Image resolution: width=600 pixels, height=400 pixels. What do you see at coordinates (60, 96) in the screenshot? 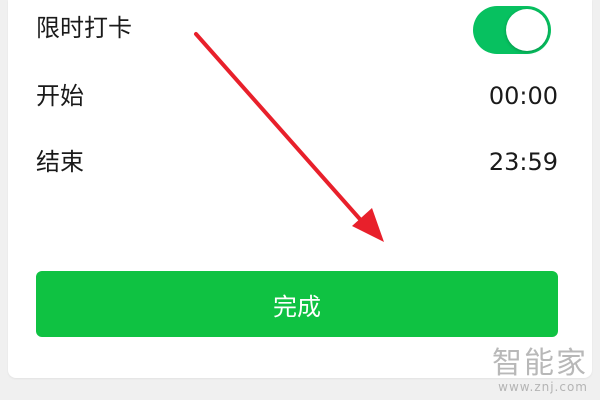
I see `start-label: 开始` at bounding box center [60, 96].